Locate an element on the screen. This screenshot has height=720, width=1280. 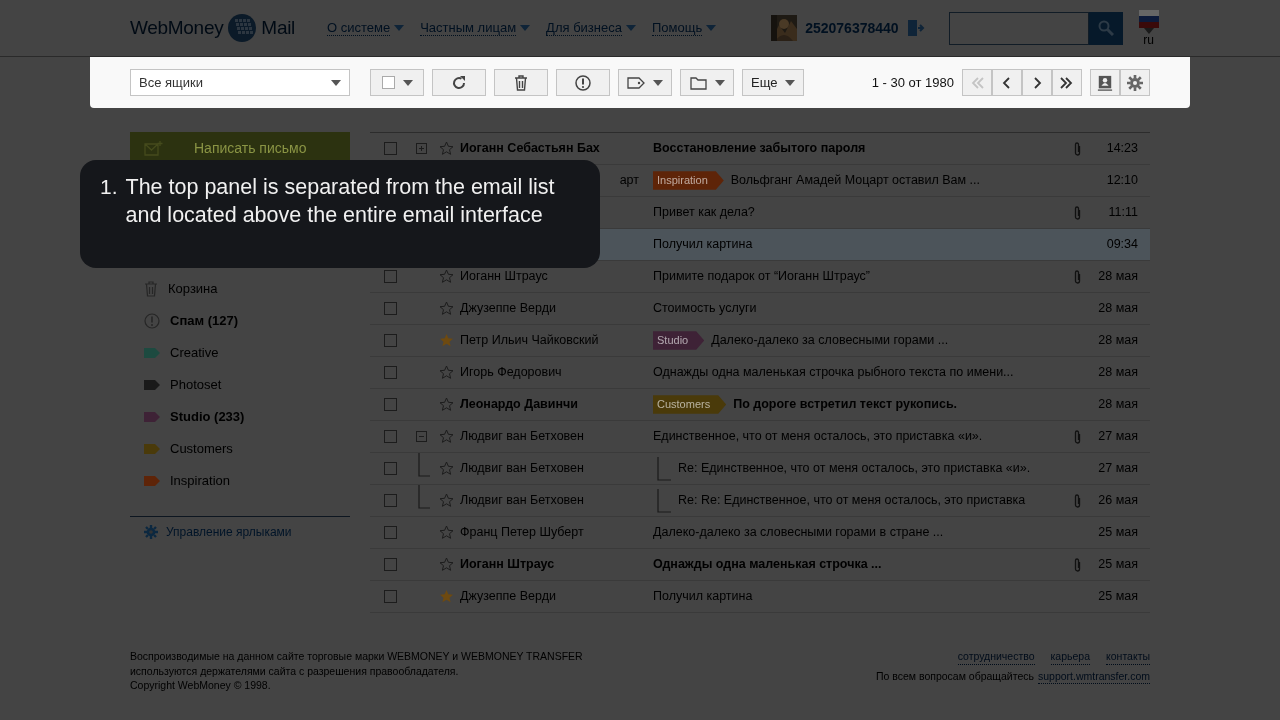
exit-icon is located at coordinates (915, 28).